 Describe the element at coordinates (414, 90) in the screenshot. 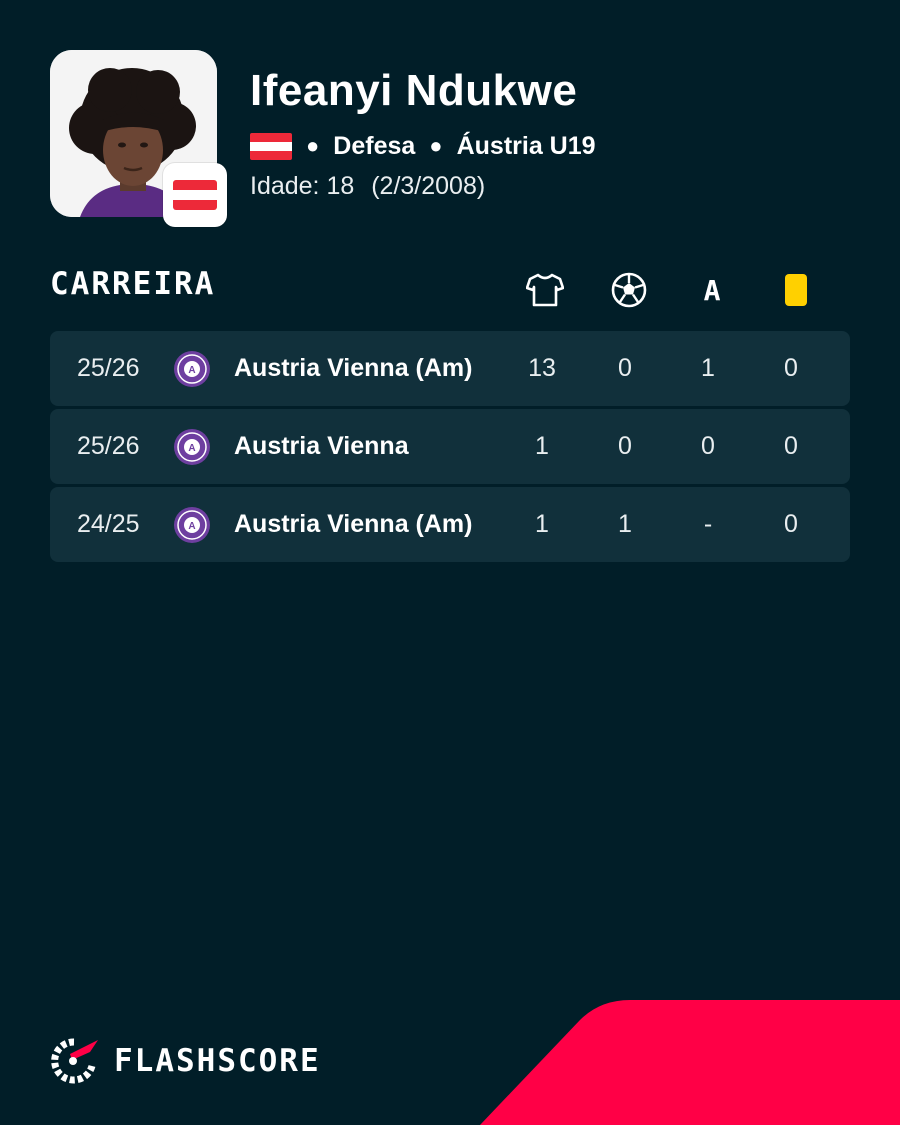

I see `player-name: Ifeanyi Ndukwe` at that location.